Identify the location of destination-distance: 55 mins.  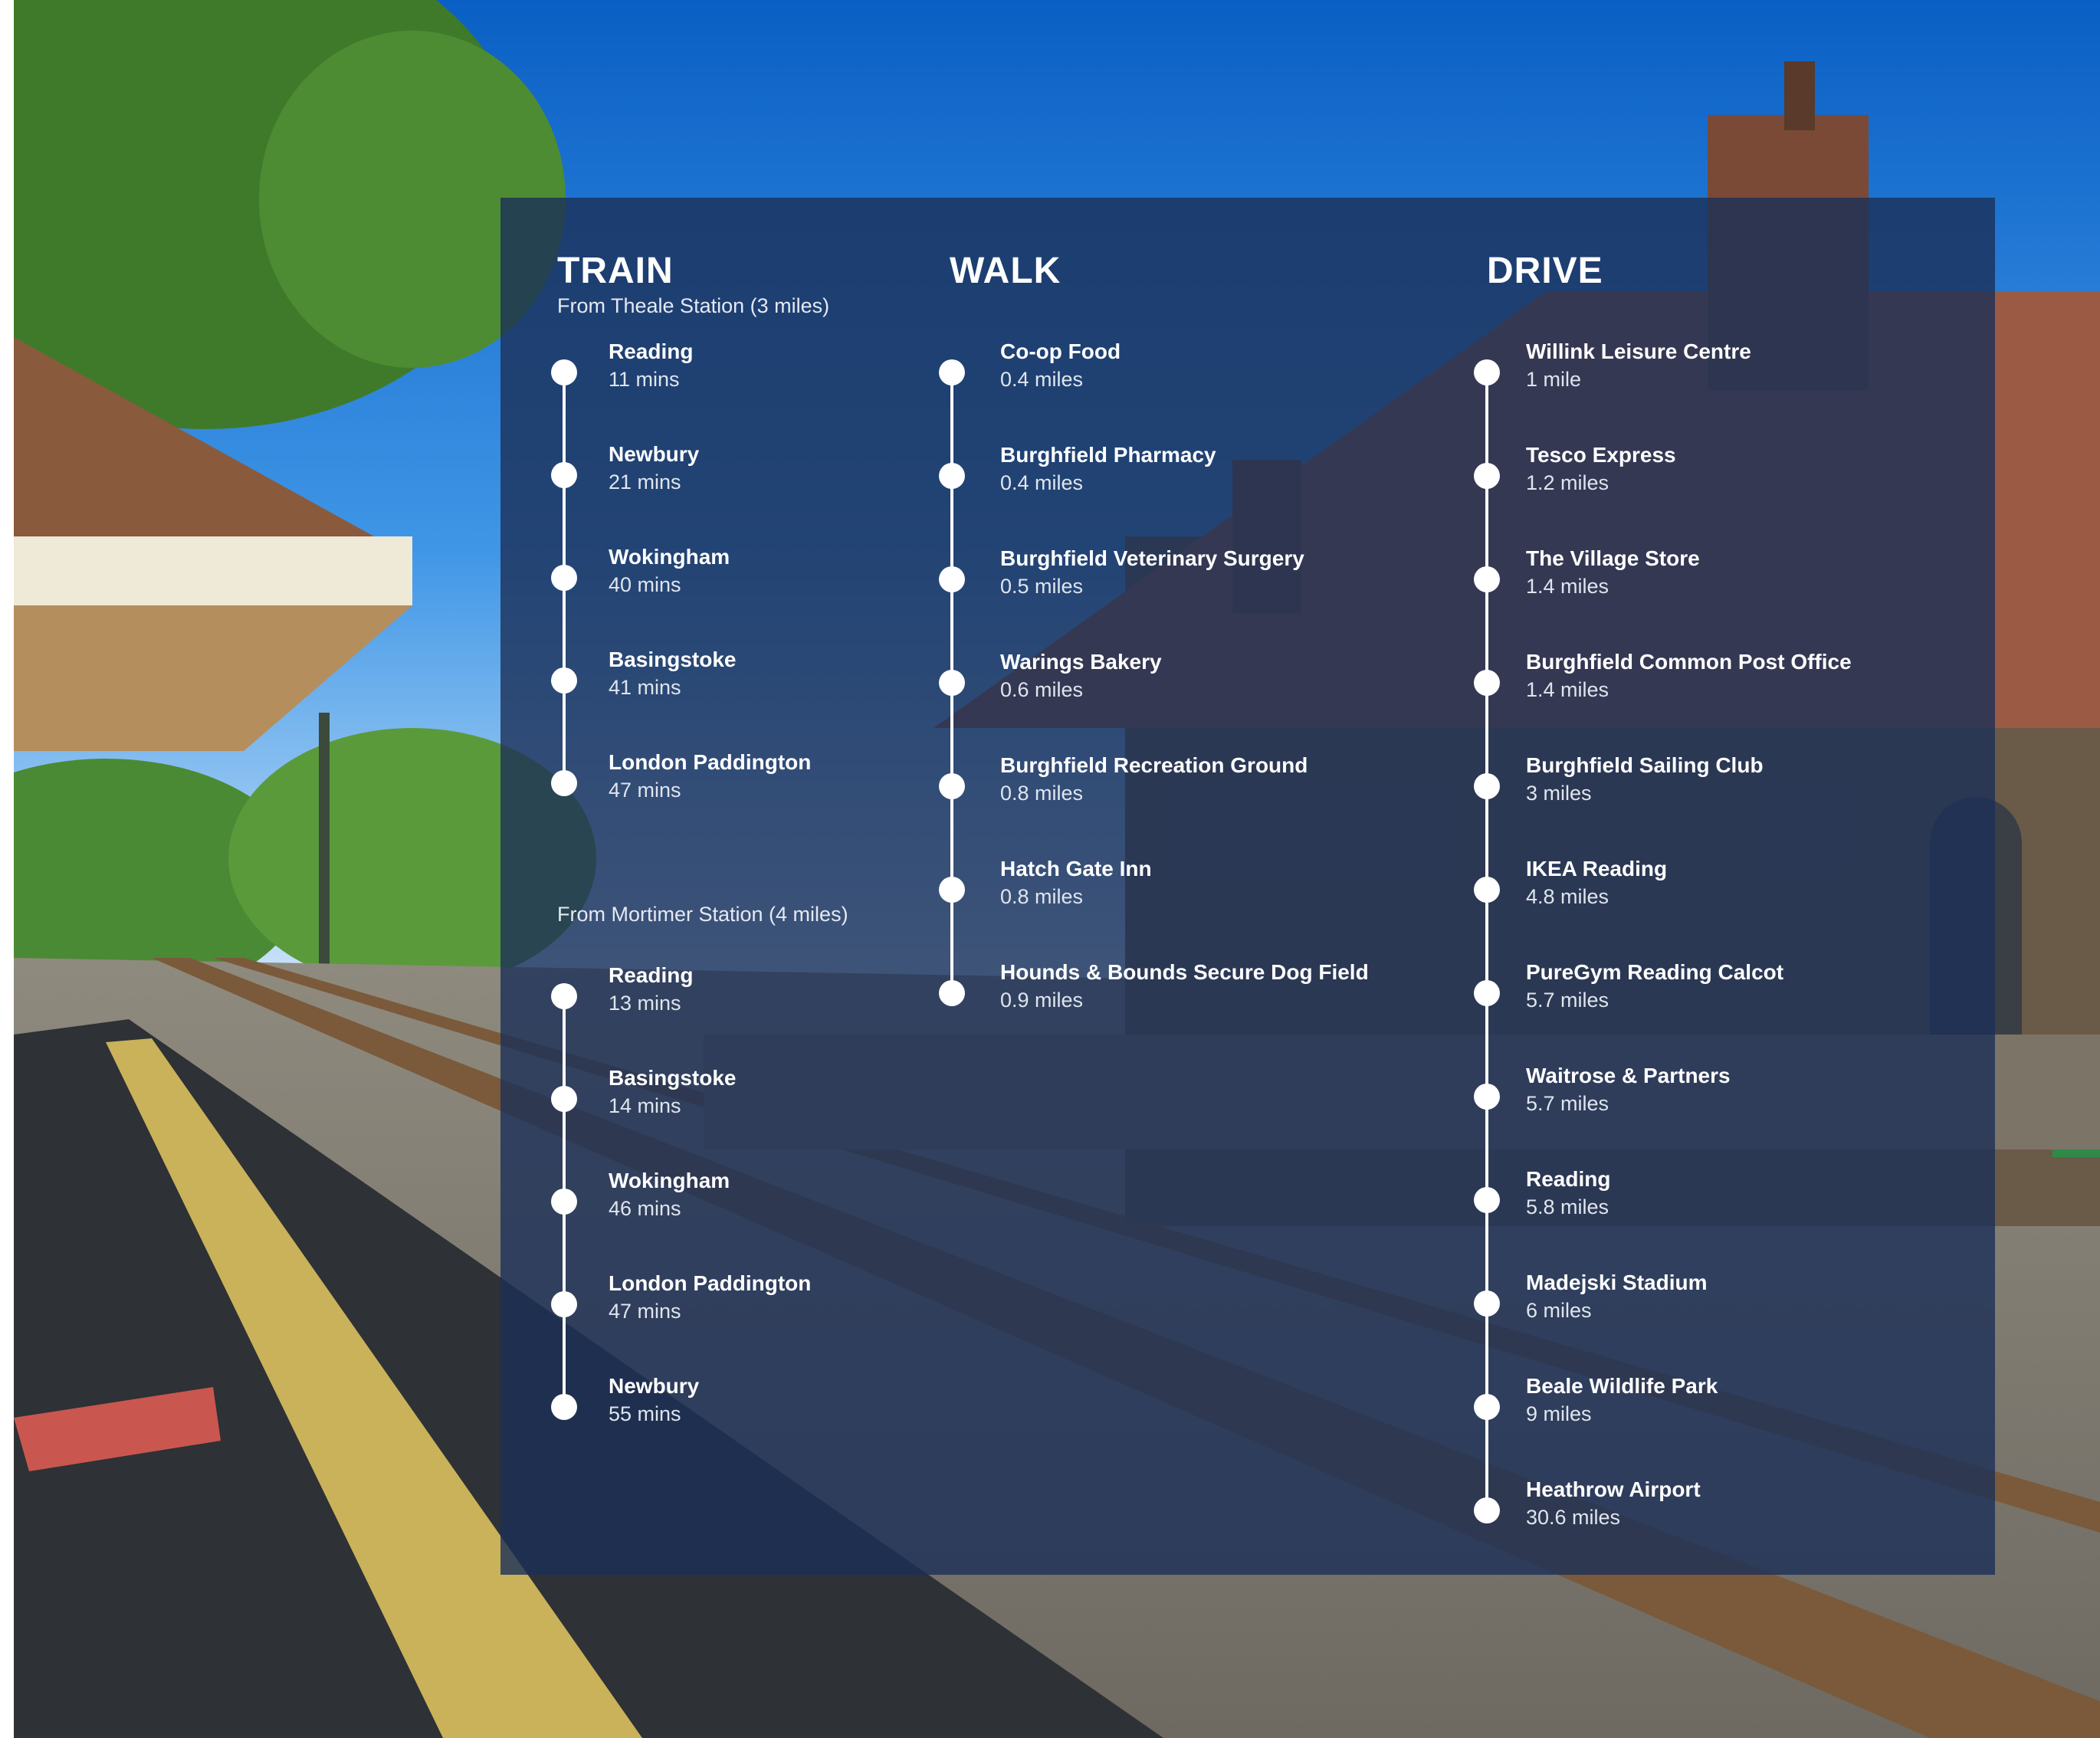
(645, 1413).